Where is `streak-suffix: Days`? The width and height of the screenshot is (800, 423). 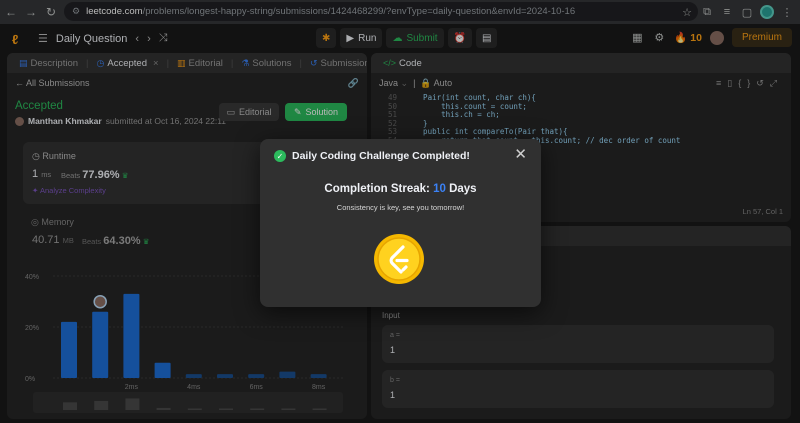
streak-suffix: Days is located at coordinates (463, 189).